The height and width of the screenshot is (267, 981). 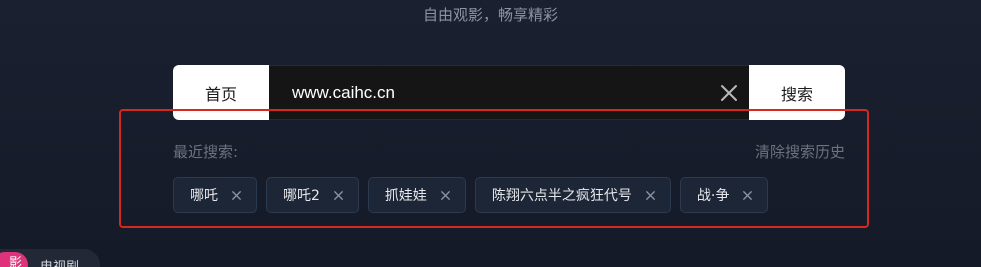 I want to click on nav-item-tv: 电视剧, so click(x=59, y=261).